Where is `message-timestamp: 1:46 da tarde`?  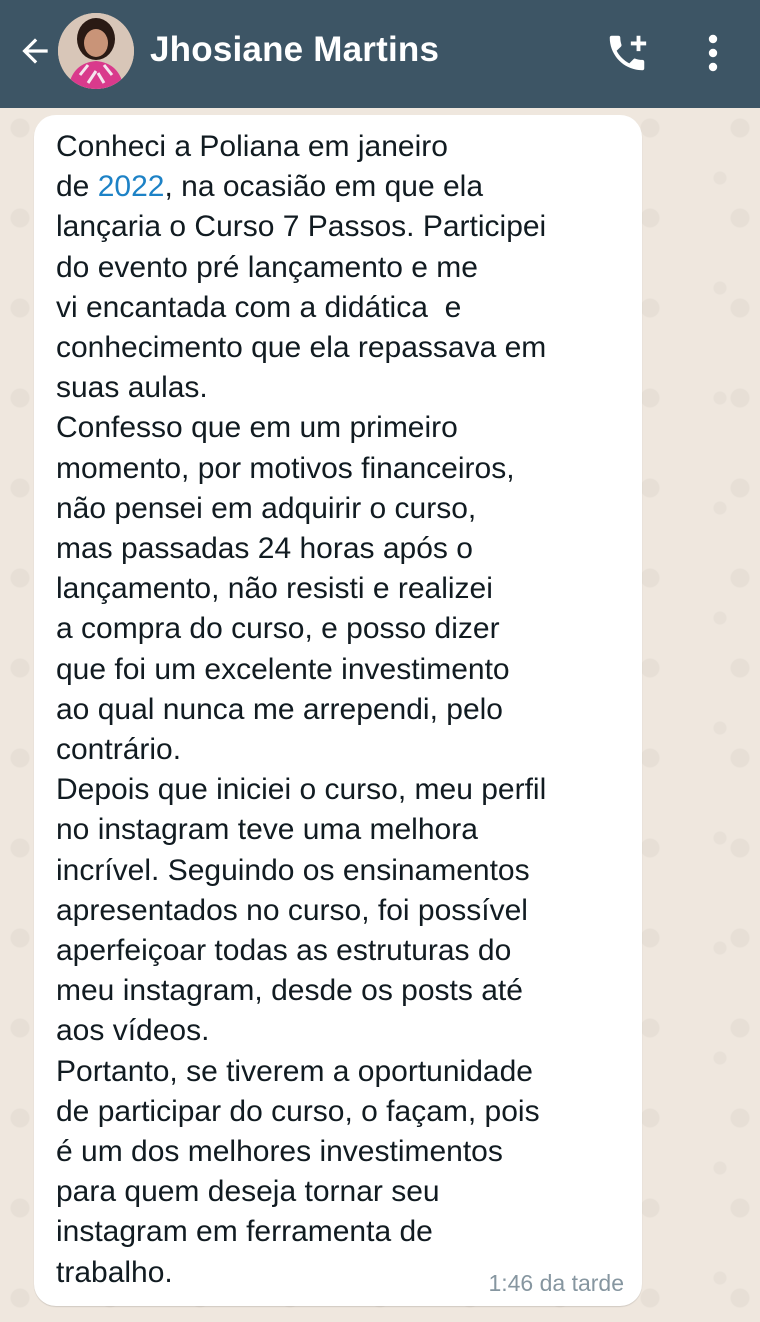 message-timestamp: 1:46 da tarde is located at coordinates (556, 1283).